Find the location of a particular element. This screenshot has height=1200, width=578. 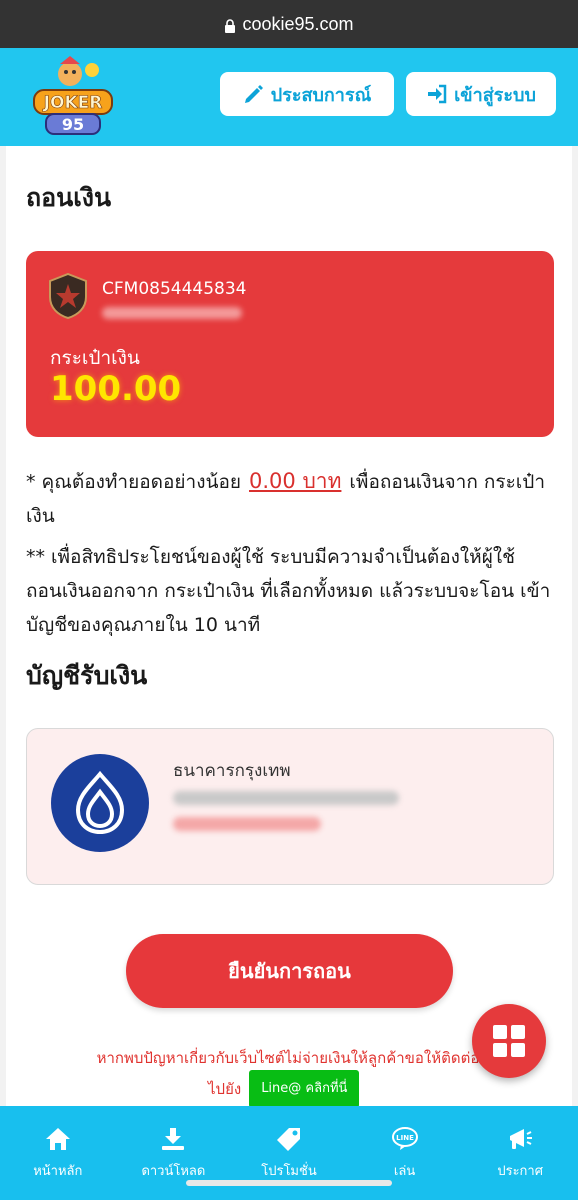

line-icon: LINE is located at coordinates (404, 1138).